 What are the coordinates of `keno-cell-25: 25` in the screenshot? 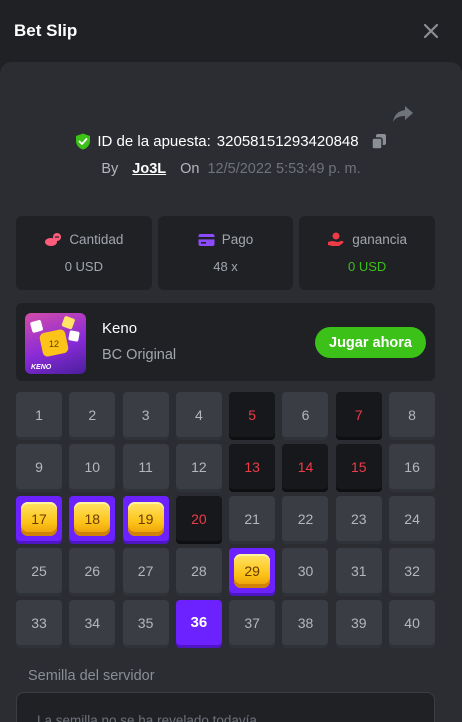 It's located at (39, 570).